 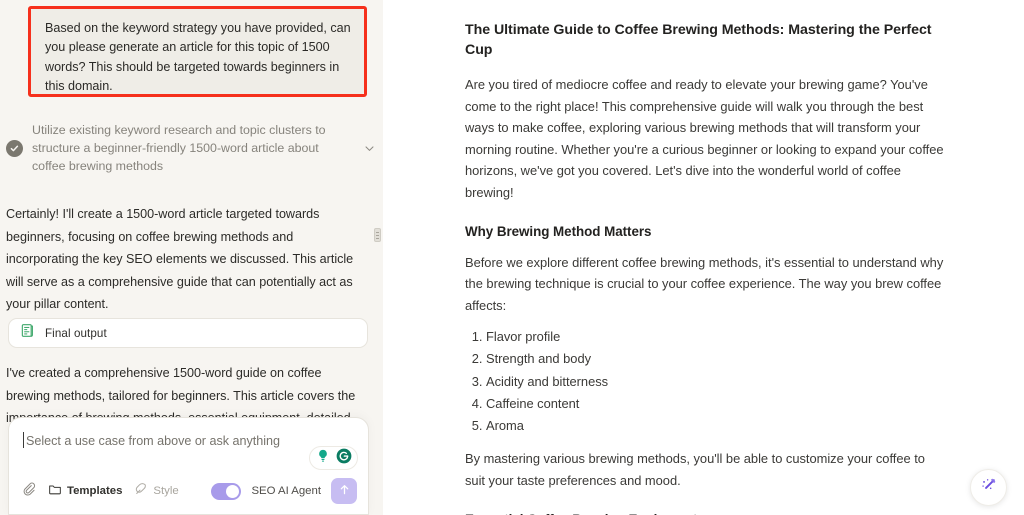 I want to click on attach-file-button, so click(x=29, y=491).